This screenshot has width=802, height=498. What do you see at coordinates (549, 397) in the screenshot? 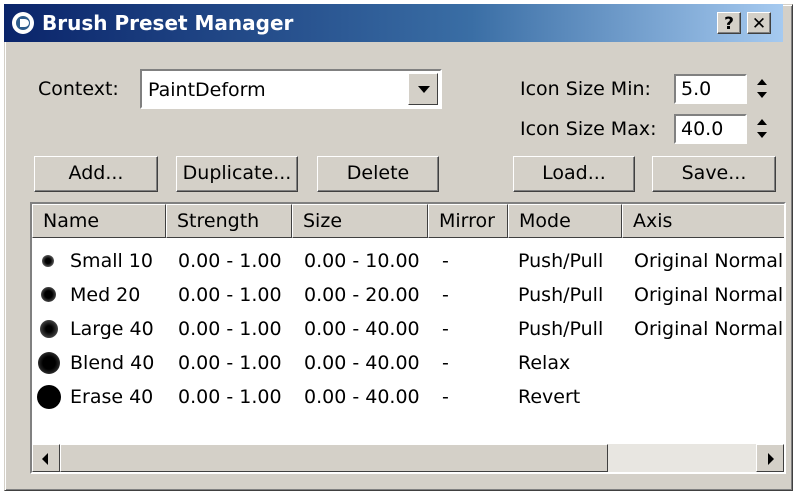
I see `cell-mode: Revert` at bounding box center [549, 397].